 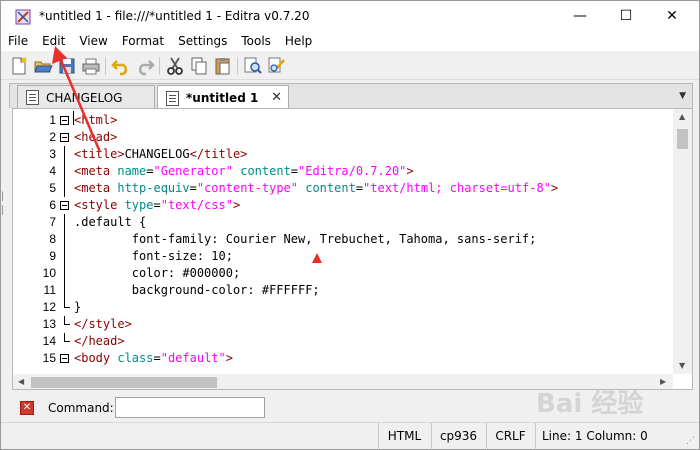 I want to click on editra-app-icon, so click(x=23, y=17).